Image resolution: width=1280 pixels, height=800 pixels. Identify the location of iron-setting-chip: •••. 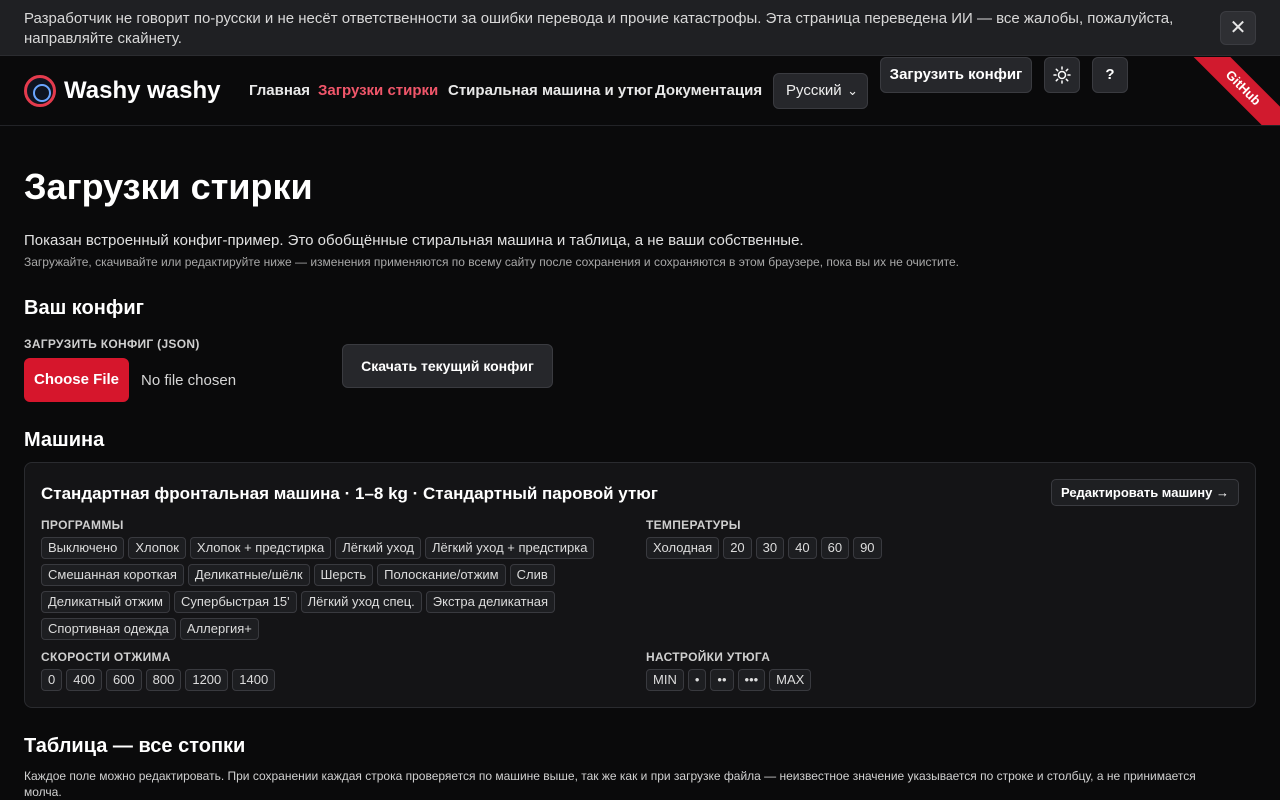
(751, 680).